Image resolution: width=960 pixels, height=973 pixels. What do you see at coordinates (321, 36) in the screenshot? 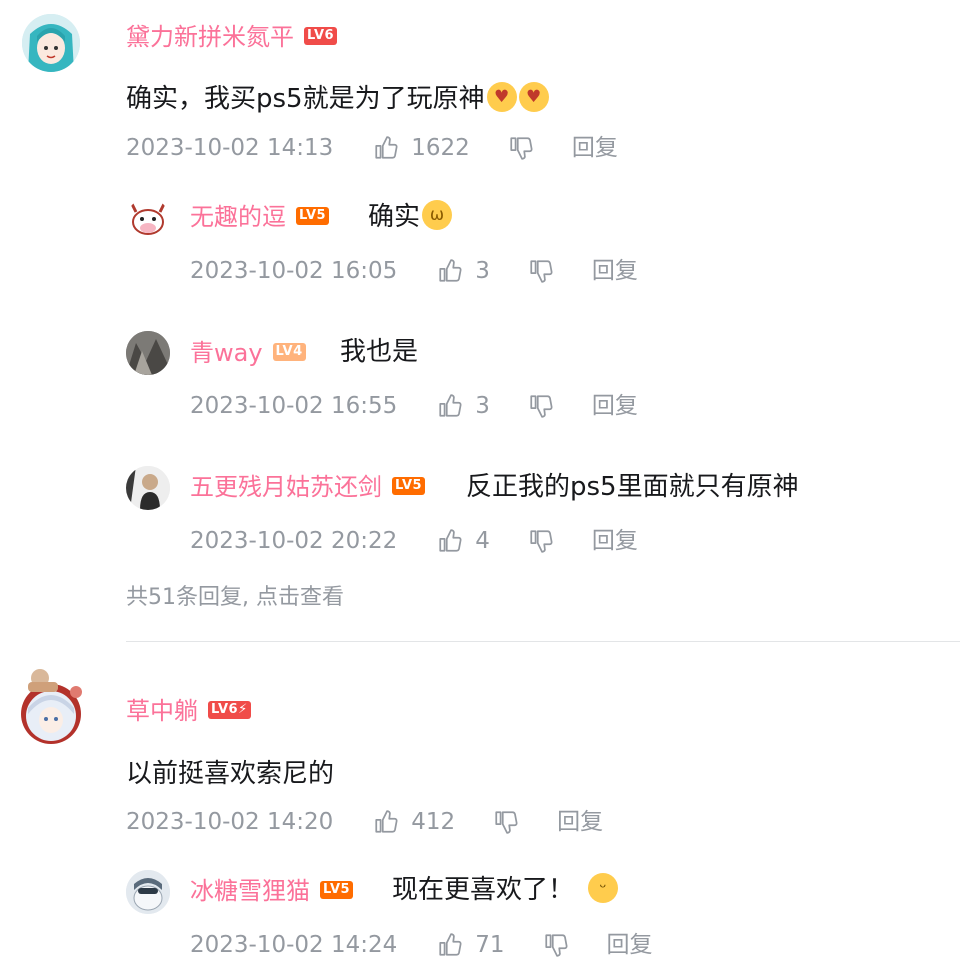
I see `level-badge: LV6` at bounding box center [321, 36].